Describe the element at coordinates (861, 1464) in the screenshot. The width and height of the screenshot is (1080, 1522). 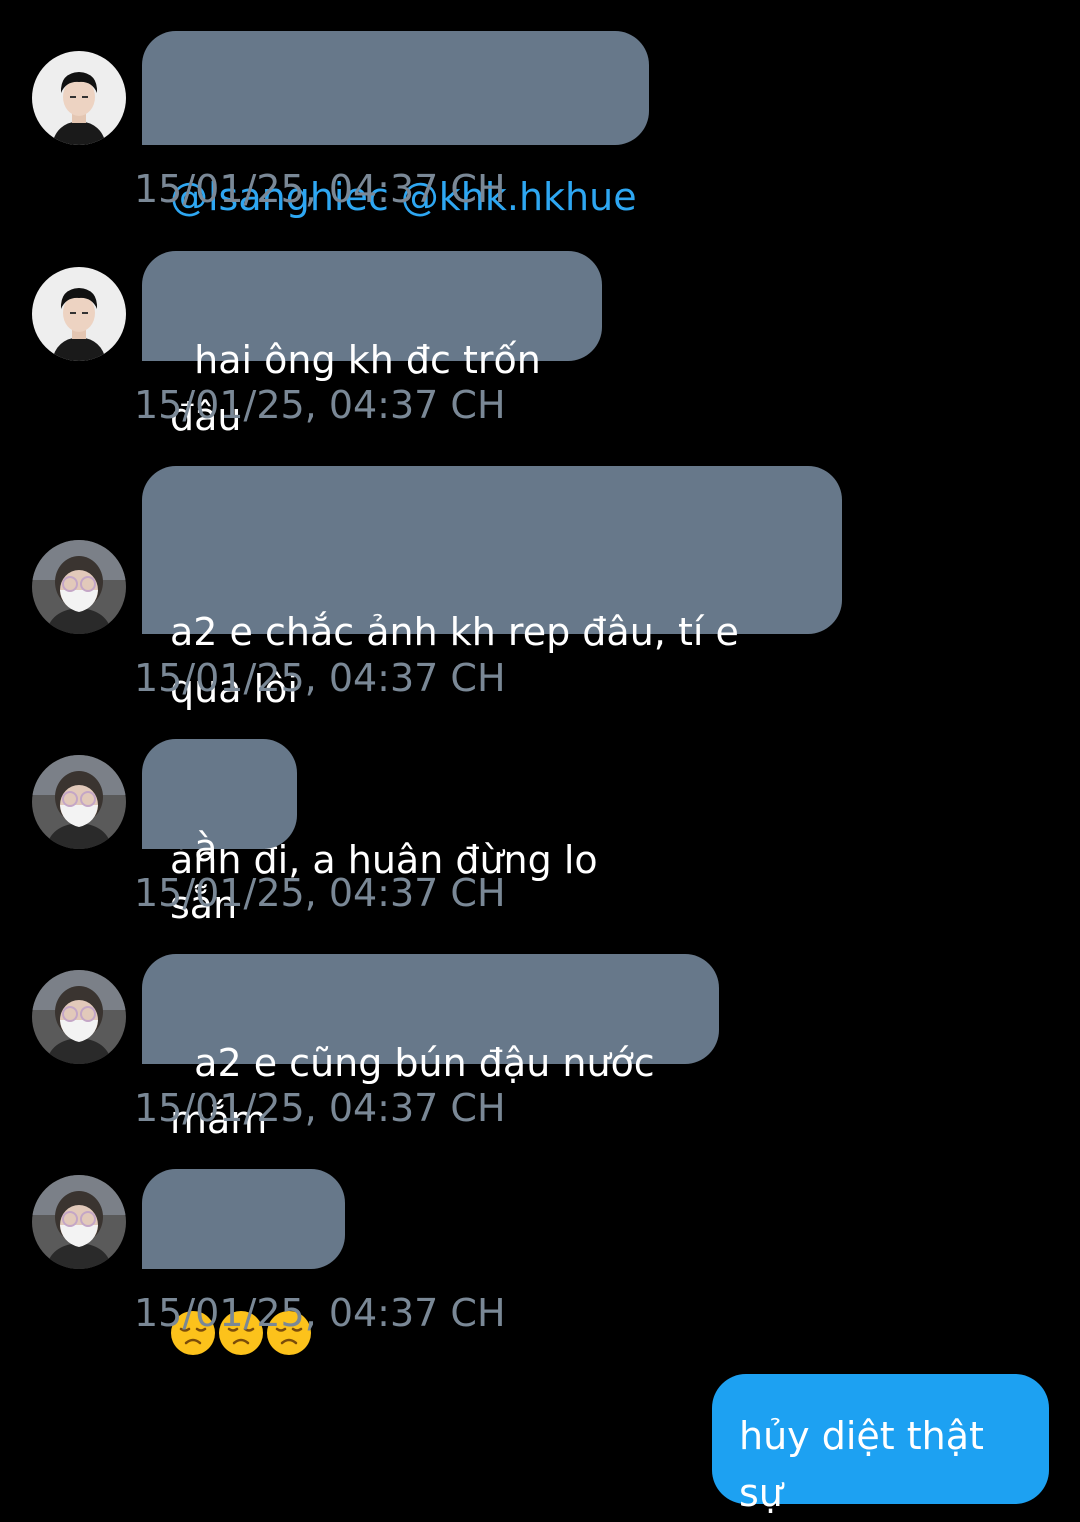
I see `message-text: hủy diệt thật sự` at that location.